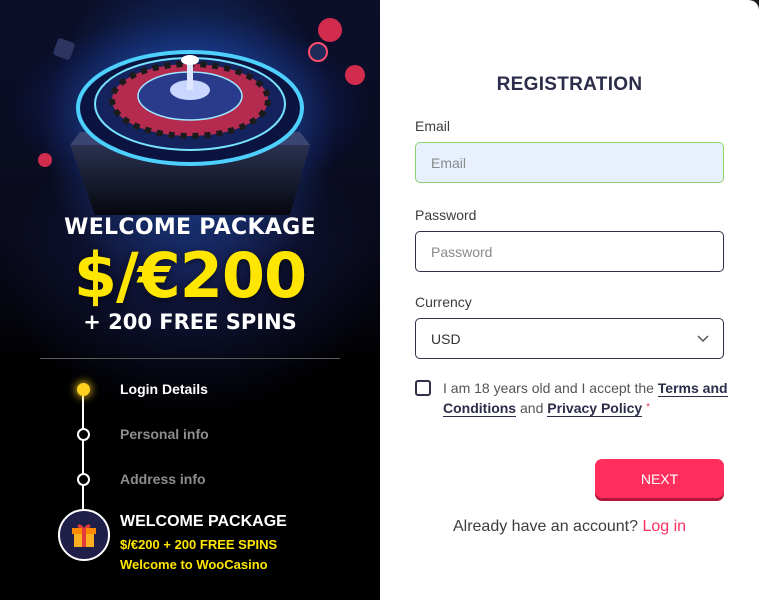  Describe the element at coordinates (664, 526) in the screenshot. I see `login-link: Log in` at that location.